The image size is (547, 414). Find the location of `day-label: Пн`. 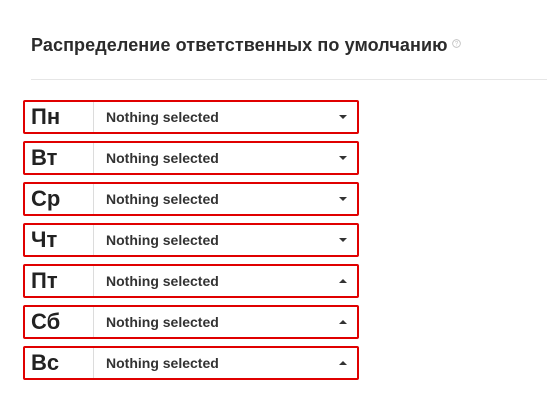

day-label: Пн is located at coordinates (46, 116).